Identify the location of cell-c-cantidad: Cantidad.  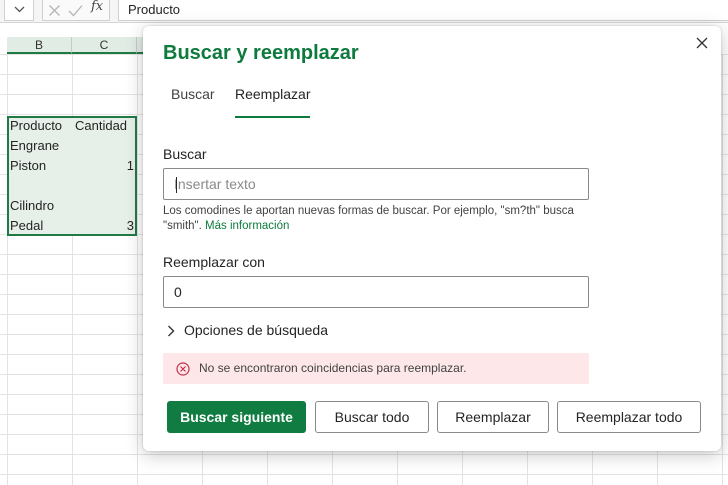
(104, 126).